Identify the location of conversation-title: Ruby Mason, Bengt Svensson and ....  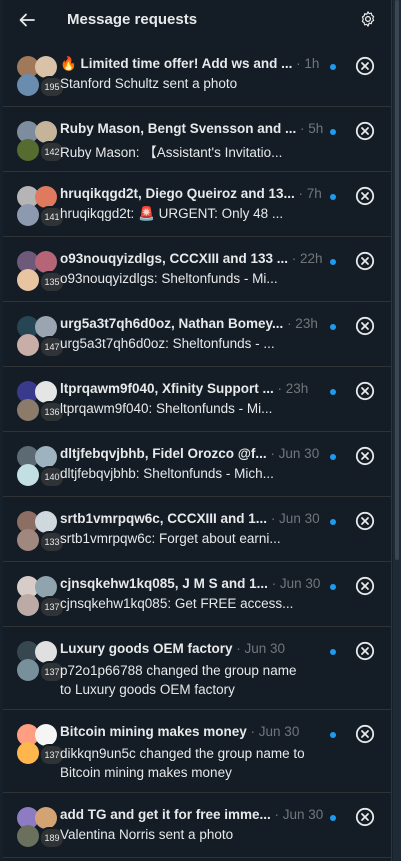
(178, 128).